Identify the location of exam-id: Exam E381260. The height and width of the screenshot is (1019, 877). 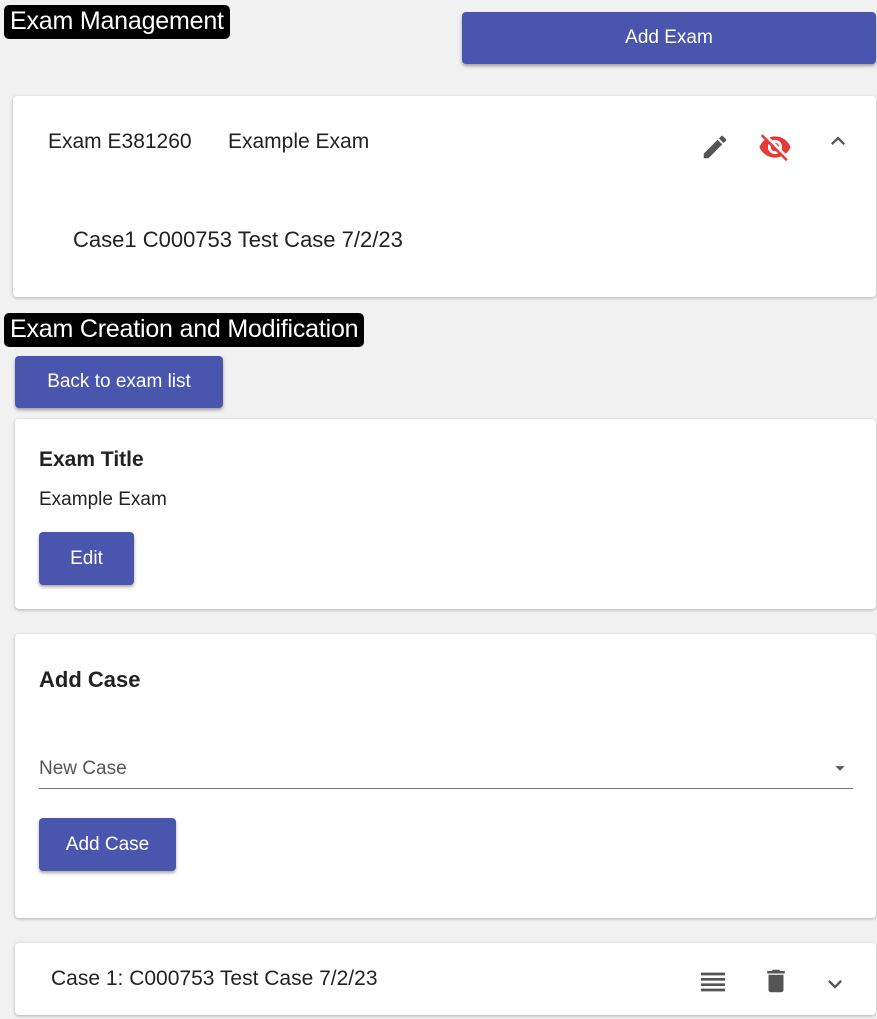
(120, 141).